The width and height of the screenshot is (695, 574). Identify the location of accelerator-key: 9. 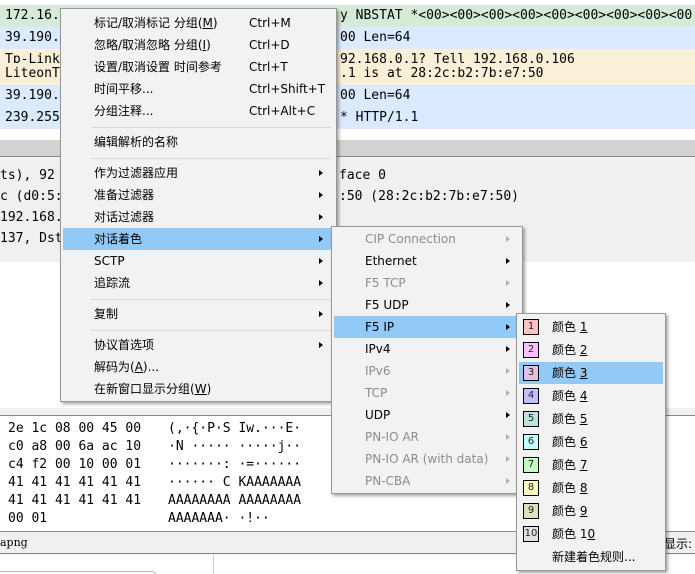
(583, 511).